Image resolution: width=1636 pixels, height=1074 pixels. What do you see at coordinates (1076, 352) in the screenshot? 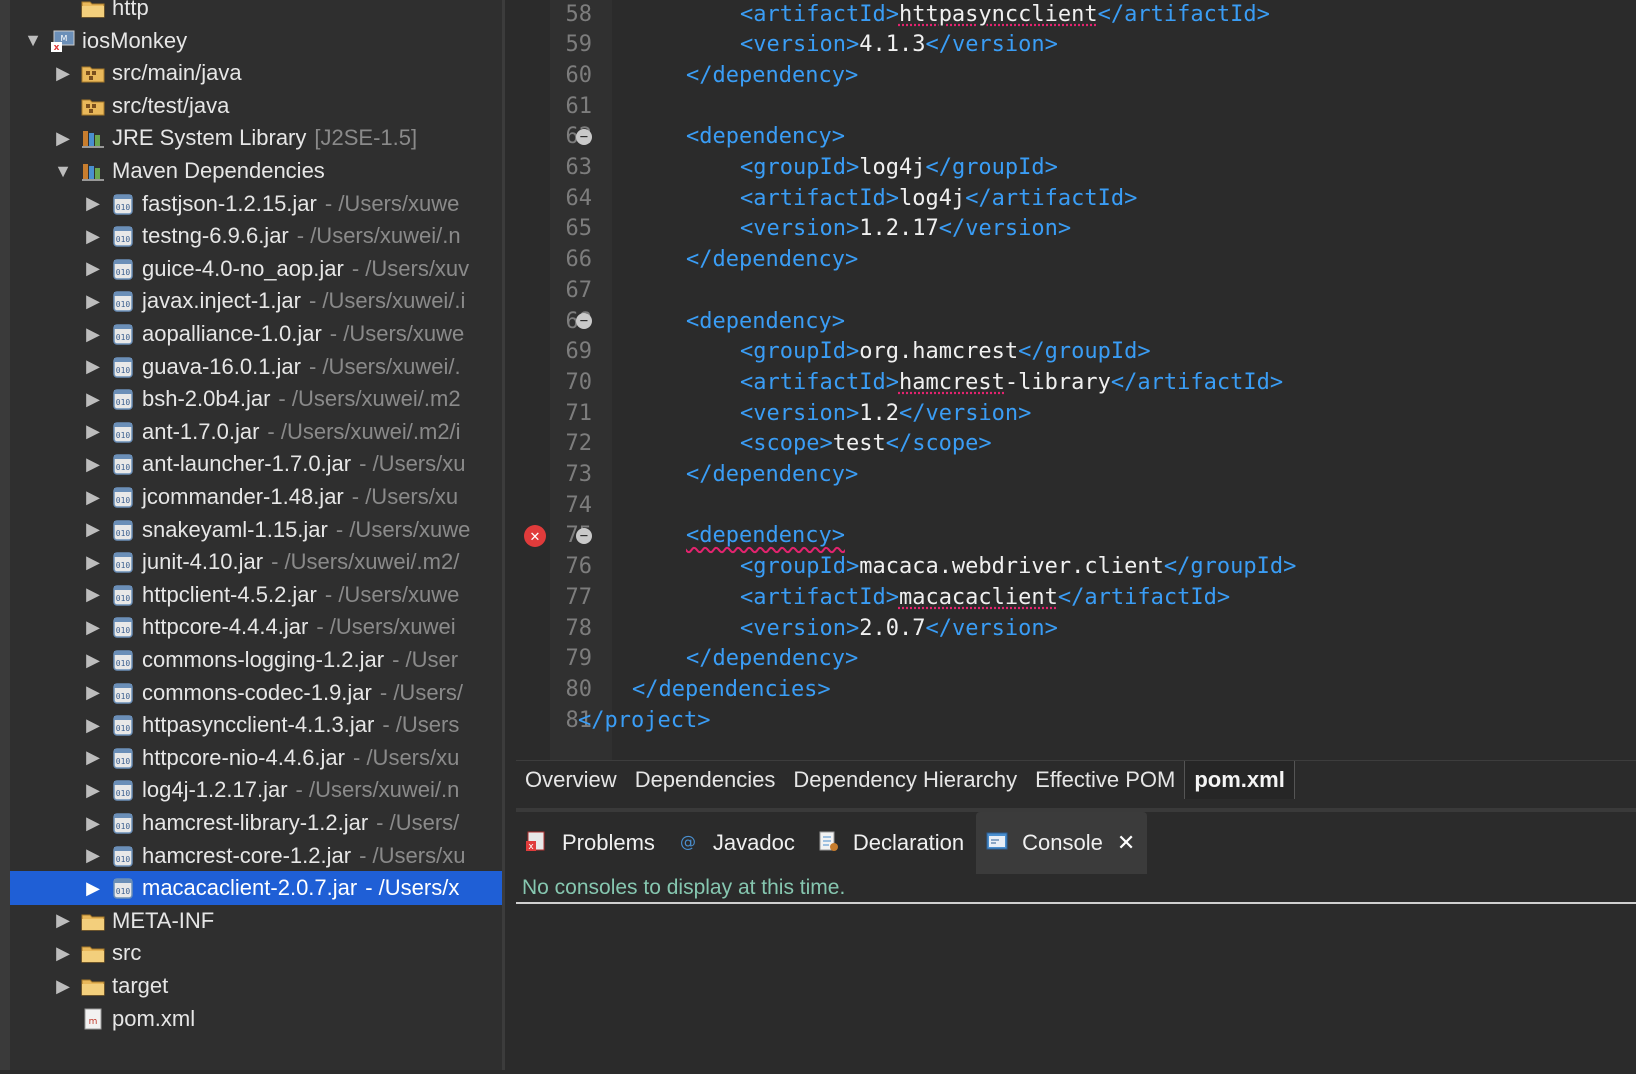
I see `code-line: 69 <groupId>org.hamcrest</groupId>` at bounding box center [1076, 352].